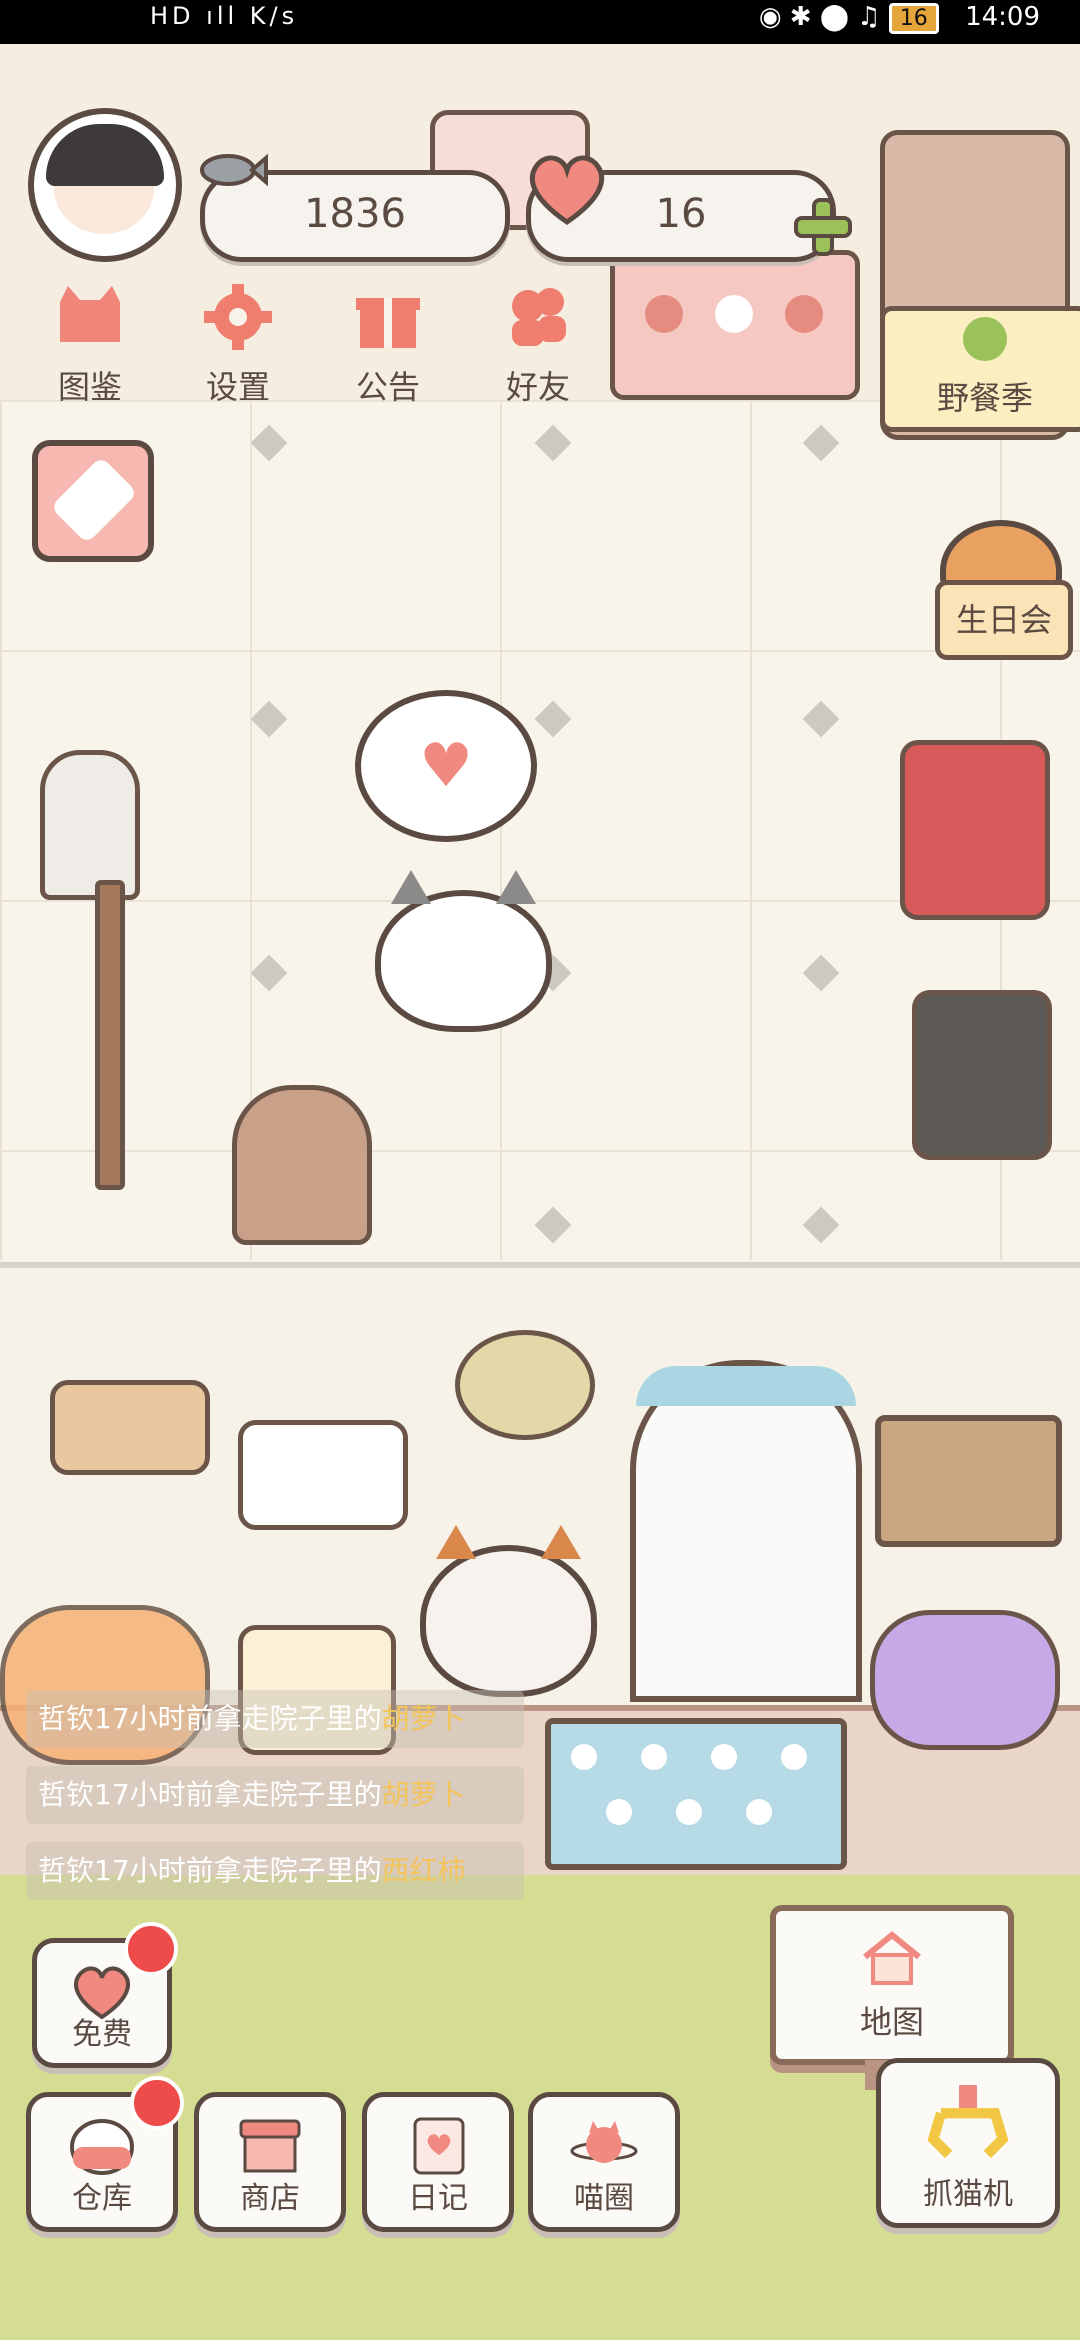 The image size is (1080, 2340). I want to click on apple-icon, so click(985, 339).